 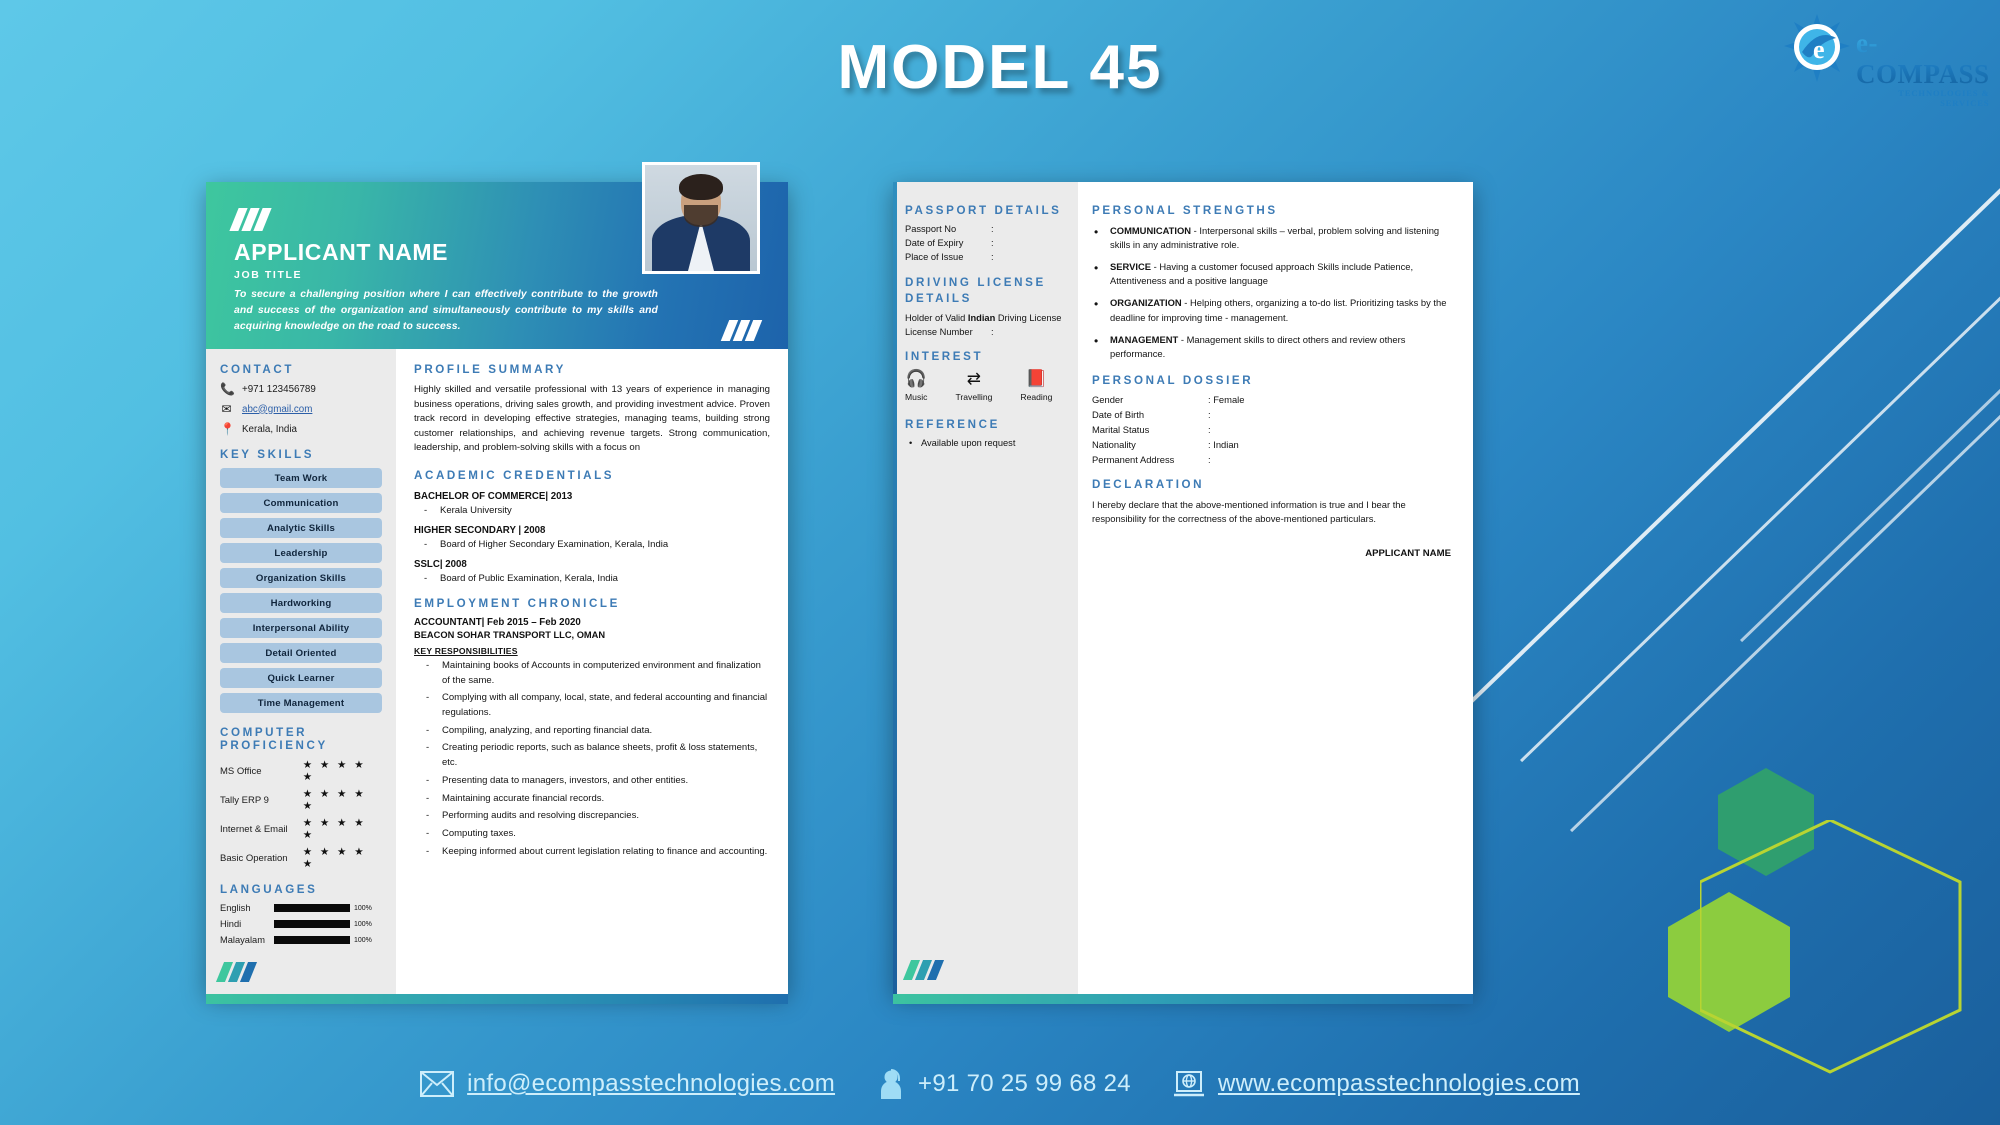 What do you see at coordinates (363, 924) in the screenshot?
I see `language-percent: 100%` at bounding box center [363, 924].